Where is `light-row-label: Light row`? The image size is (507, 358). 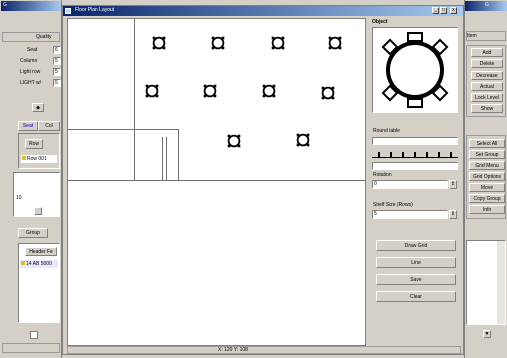 light-row-label: Light row is located at coordinates (30, 72).